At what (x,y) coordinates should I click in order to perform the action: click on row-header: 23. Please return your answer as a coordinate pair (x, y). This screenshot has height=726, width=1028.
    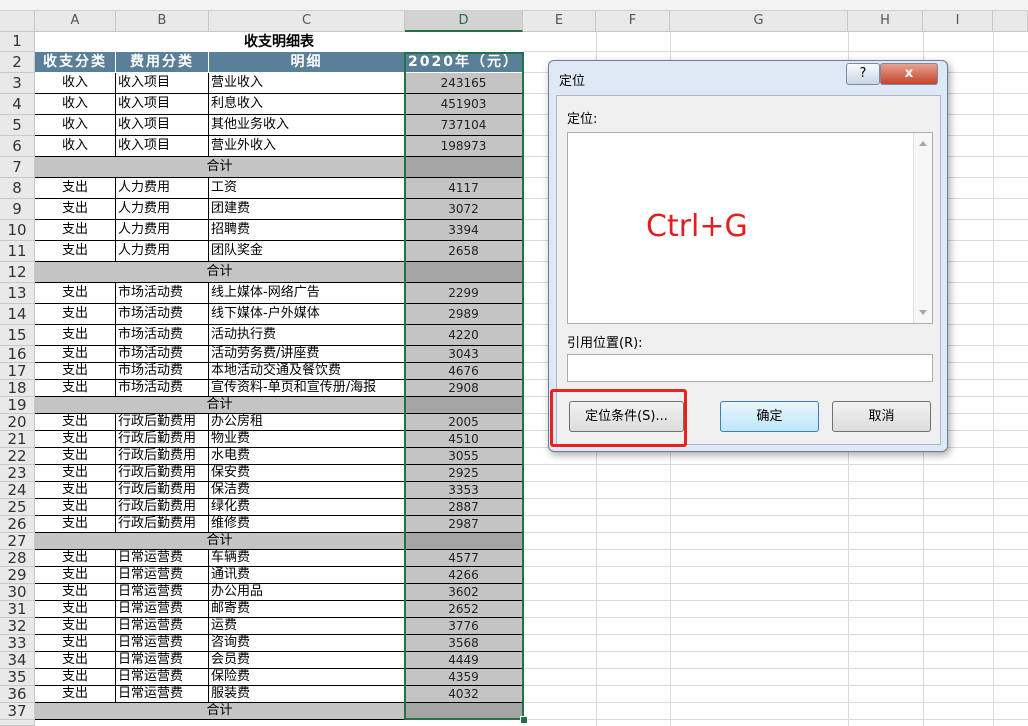
    Looking at the image, I should click on (17, 473).